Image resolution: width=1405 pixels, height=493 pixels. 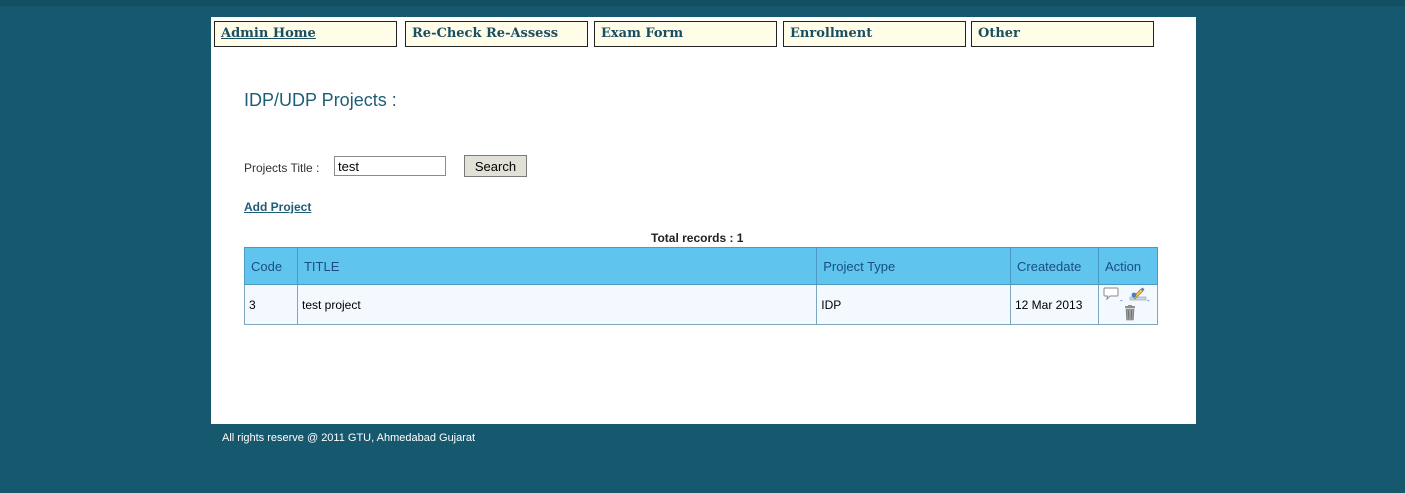 I want to click on cell-createdate: 12 Mar 2013, so click(x=1054, y=304).